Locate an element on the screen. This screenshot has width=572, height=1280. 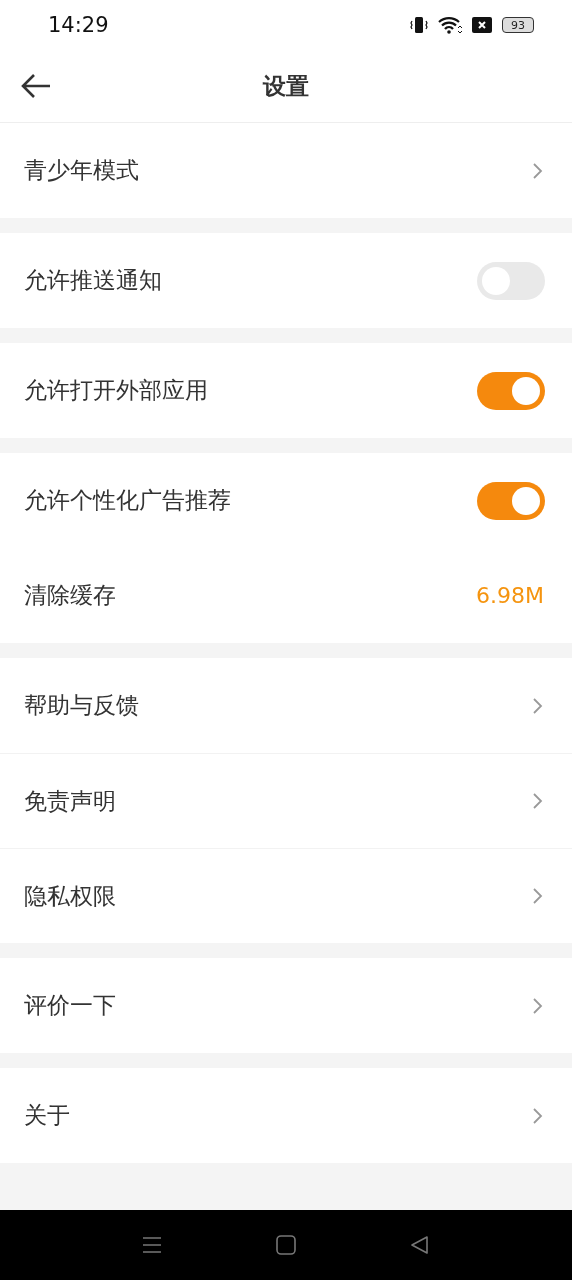
battery-level: 93 is located at coordinates (518, 25).